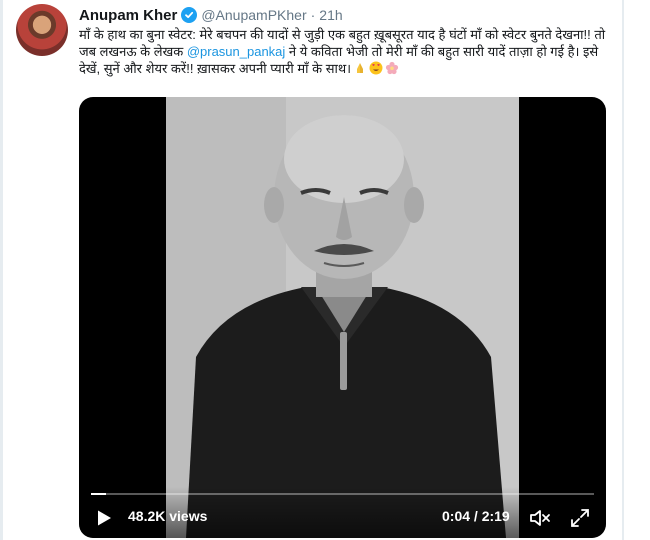 The width and height of the screenshot is (650, 540). What do you see at coordinates (392, 68) in the screenshot?
I see `blossom-icon` at bounding box center [392, 68].